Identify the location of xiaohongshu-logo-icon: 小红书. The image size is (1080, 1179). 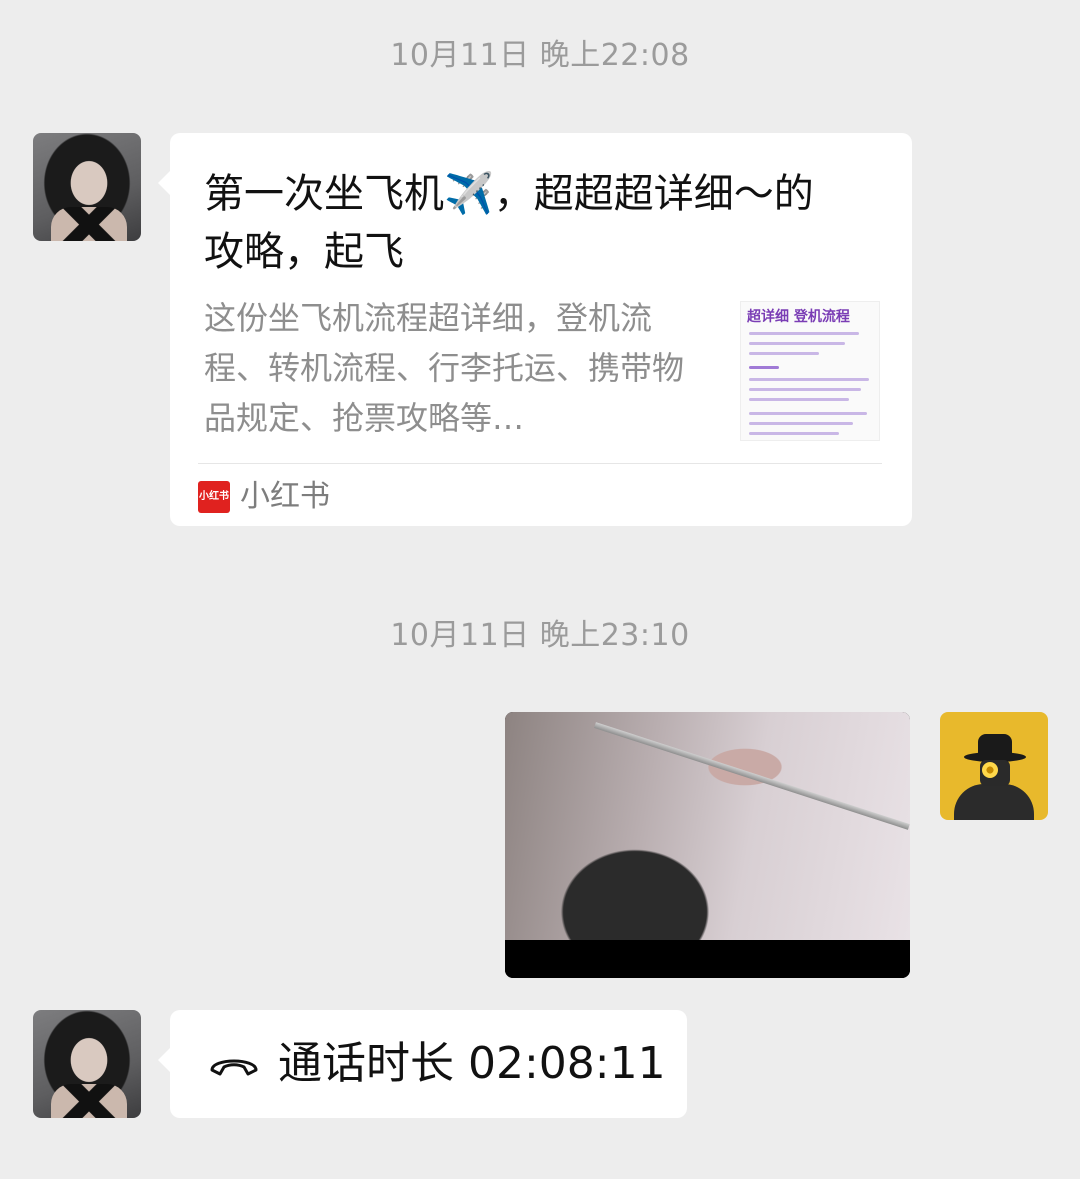
(214, 497).